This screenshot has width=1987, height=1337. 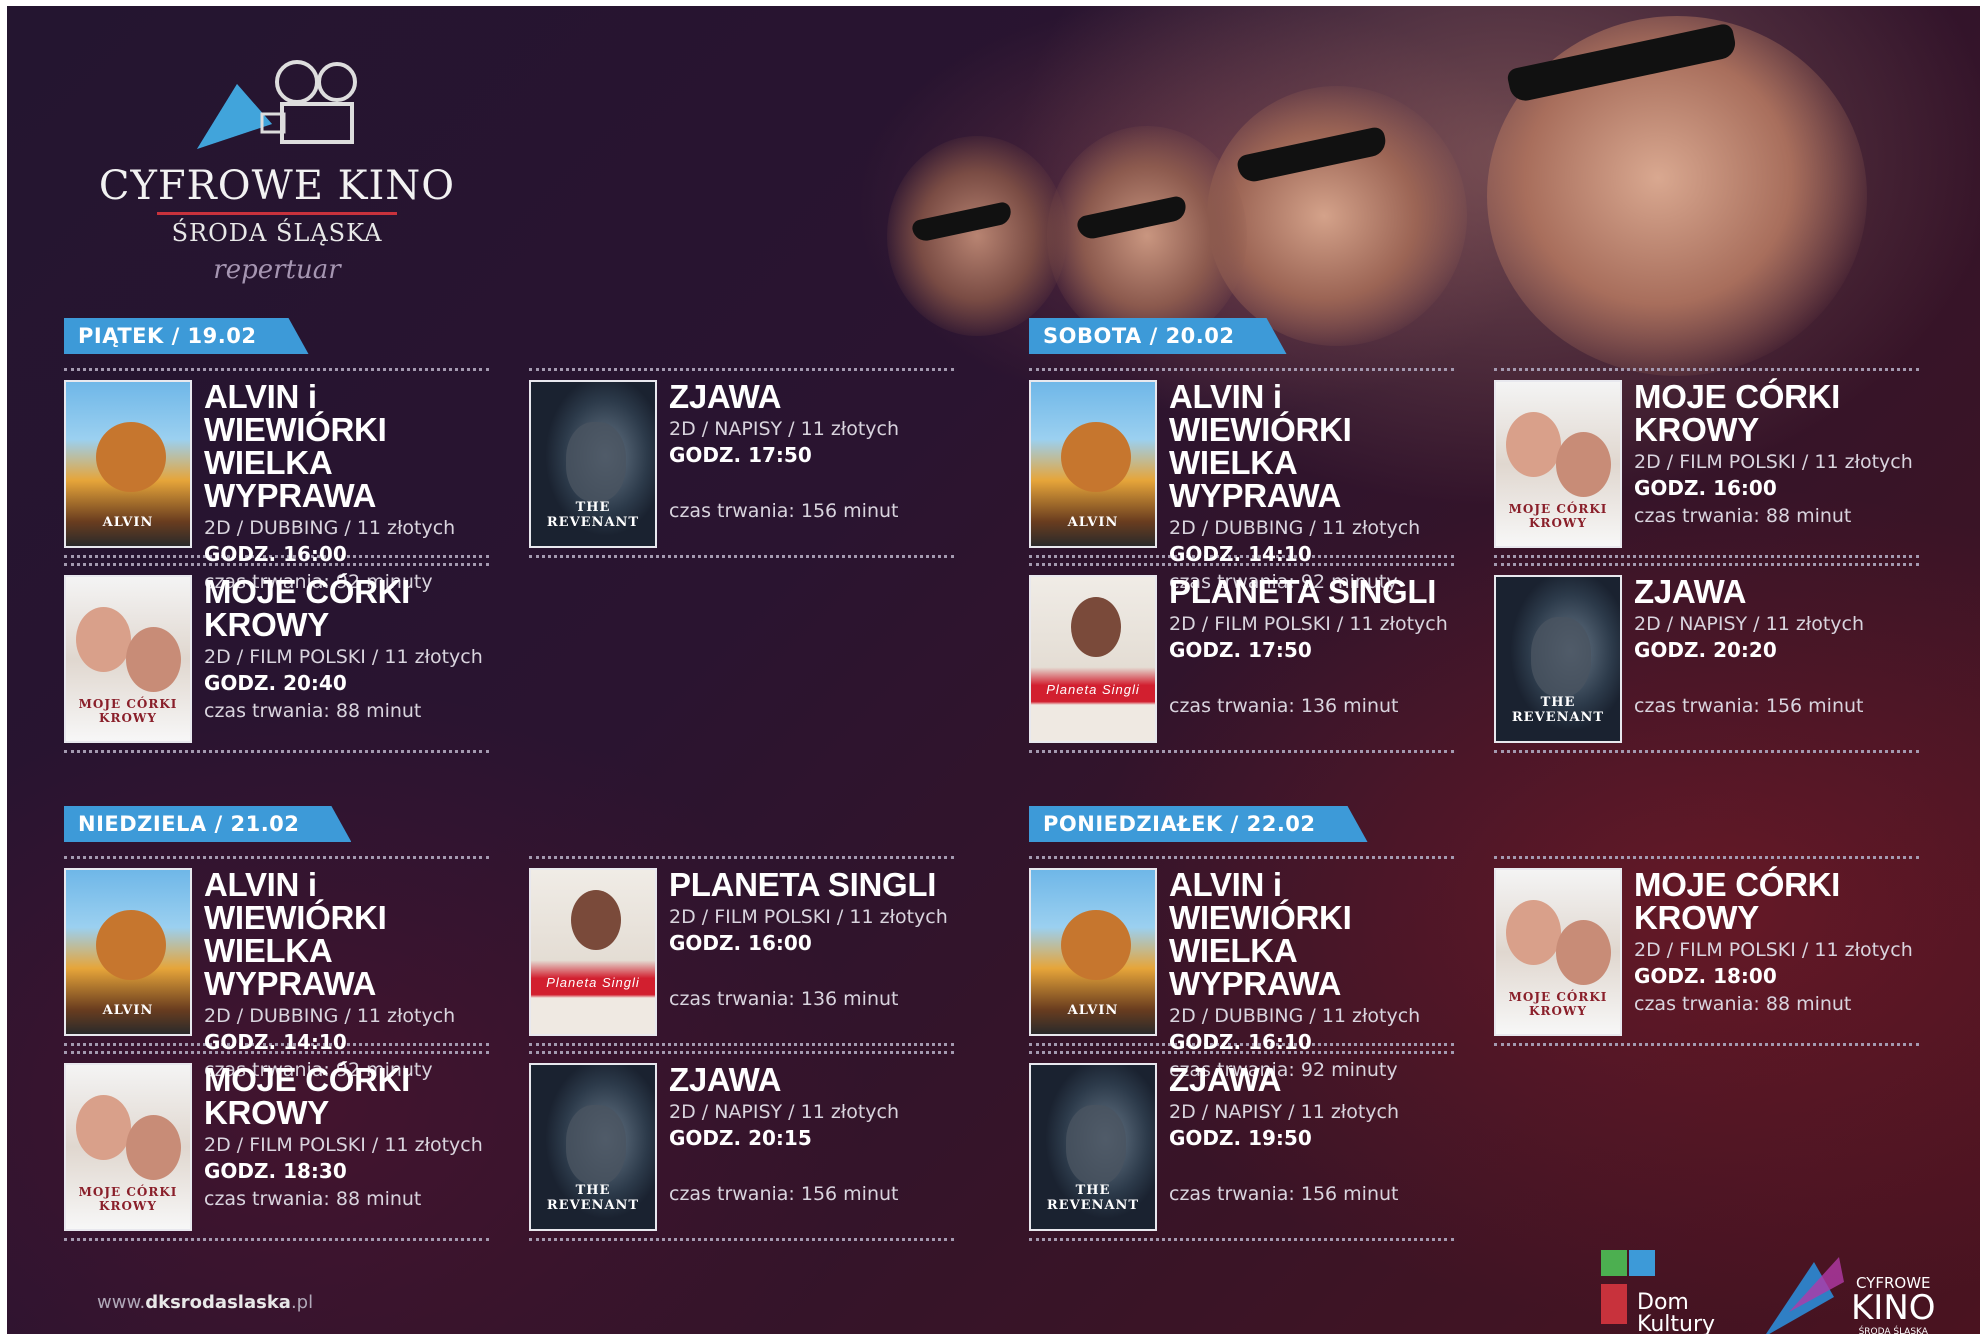 What do you see at coordinates (277, 270) in the screenshot?
I see `logo-script-text: repertuar` at bounding box center [277, 270].